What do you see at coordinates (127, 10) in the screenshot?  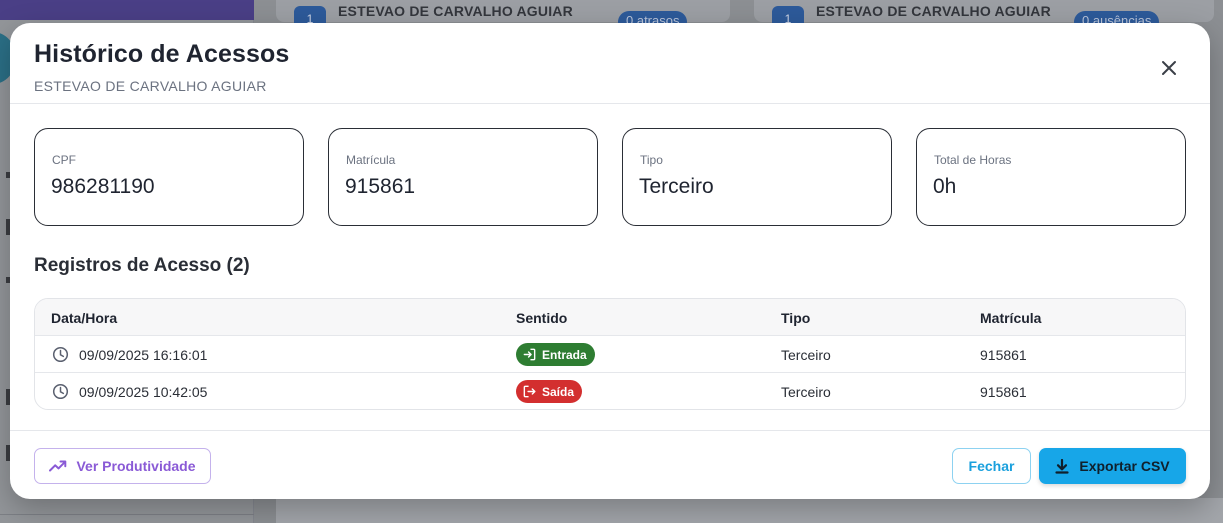 I see `sidebar-header` at bounding box center [127, 10].